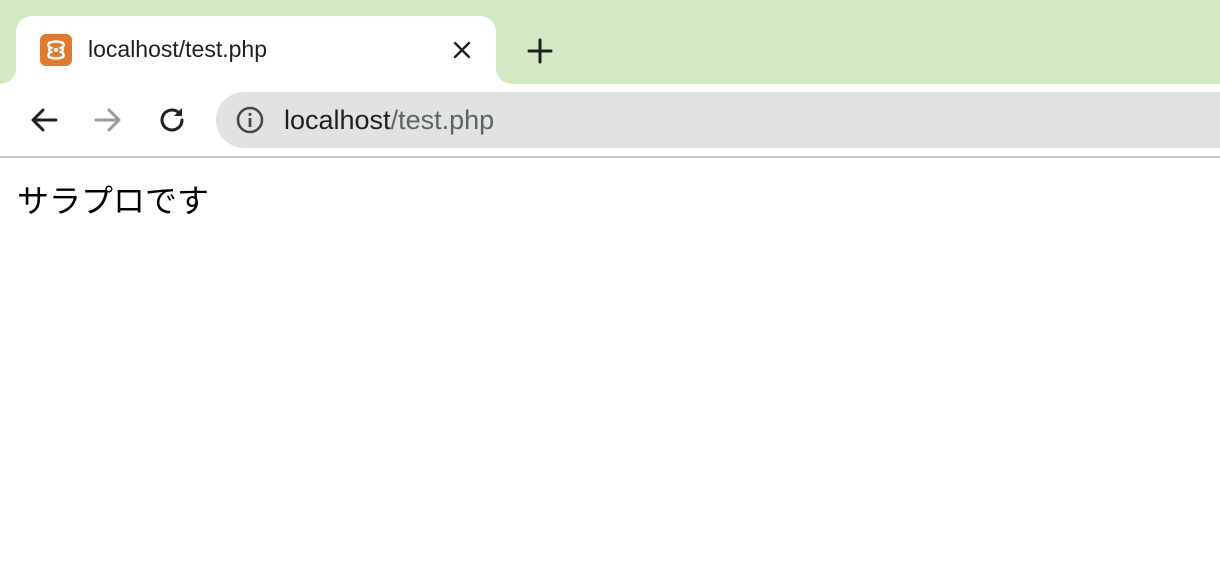 This screenshot has height=588, width=1220. I want to click on page-body-text: サラプロです, so click(113, 201).